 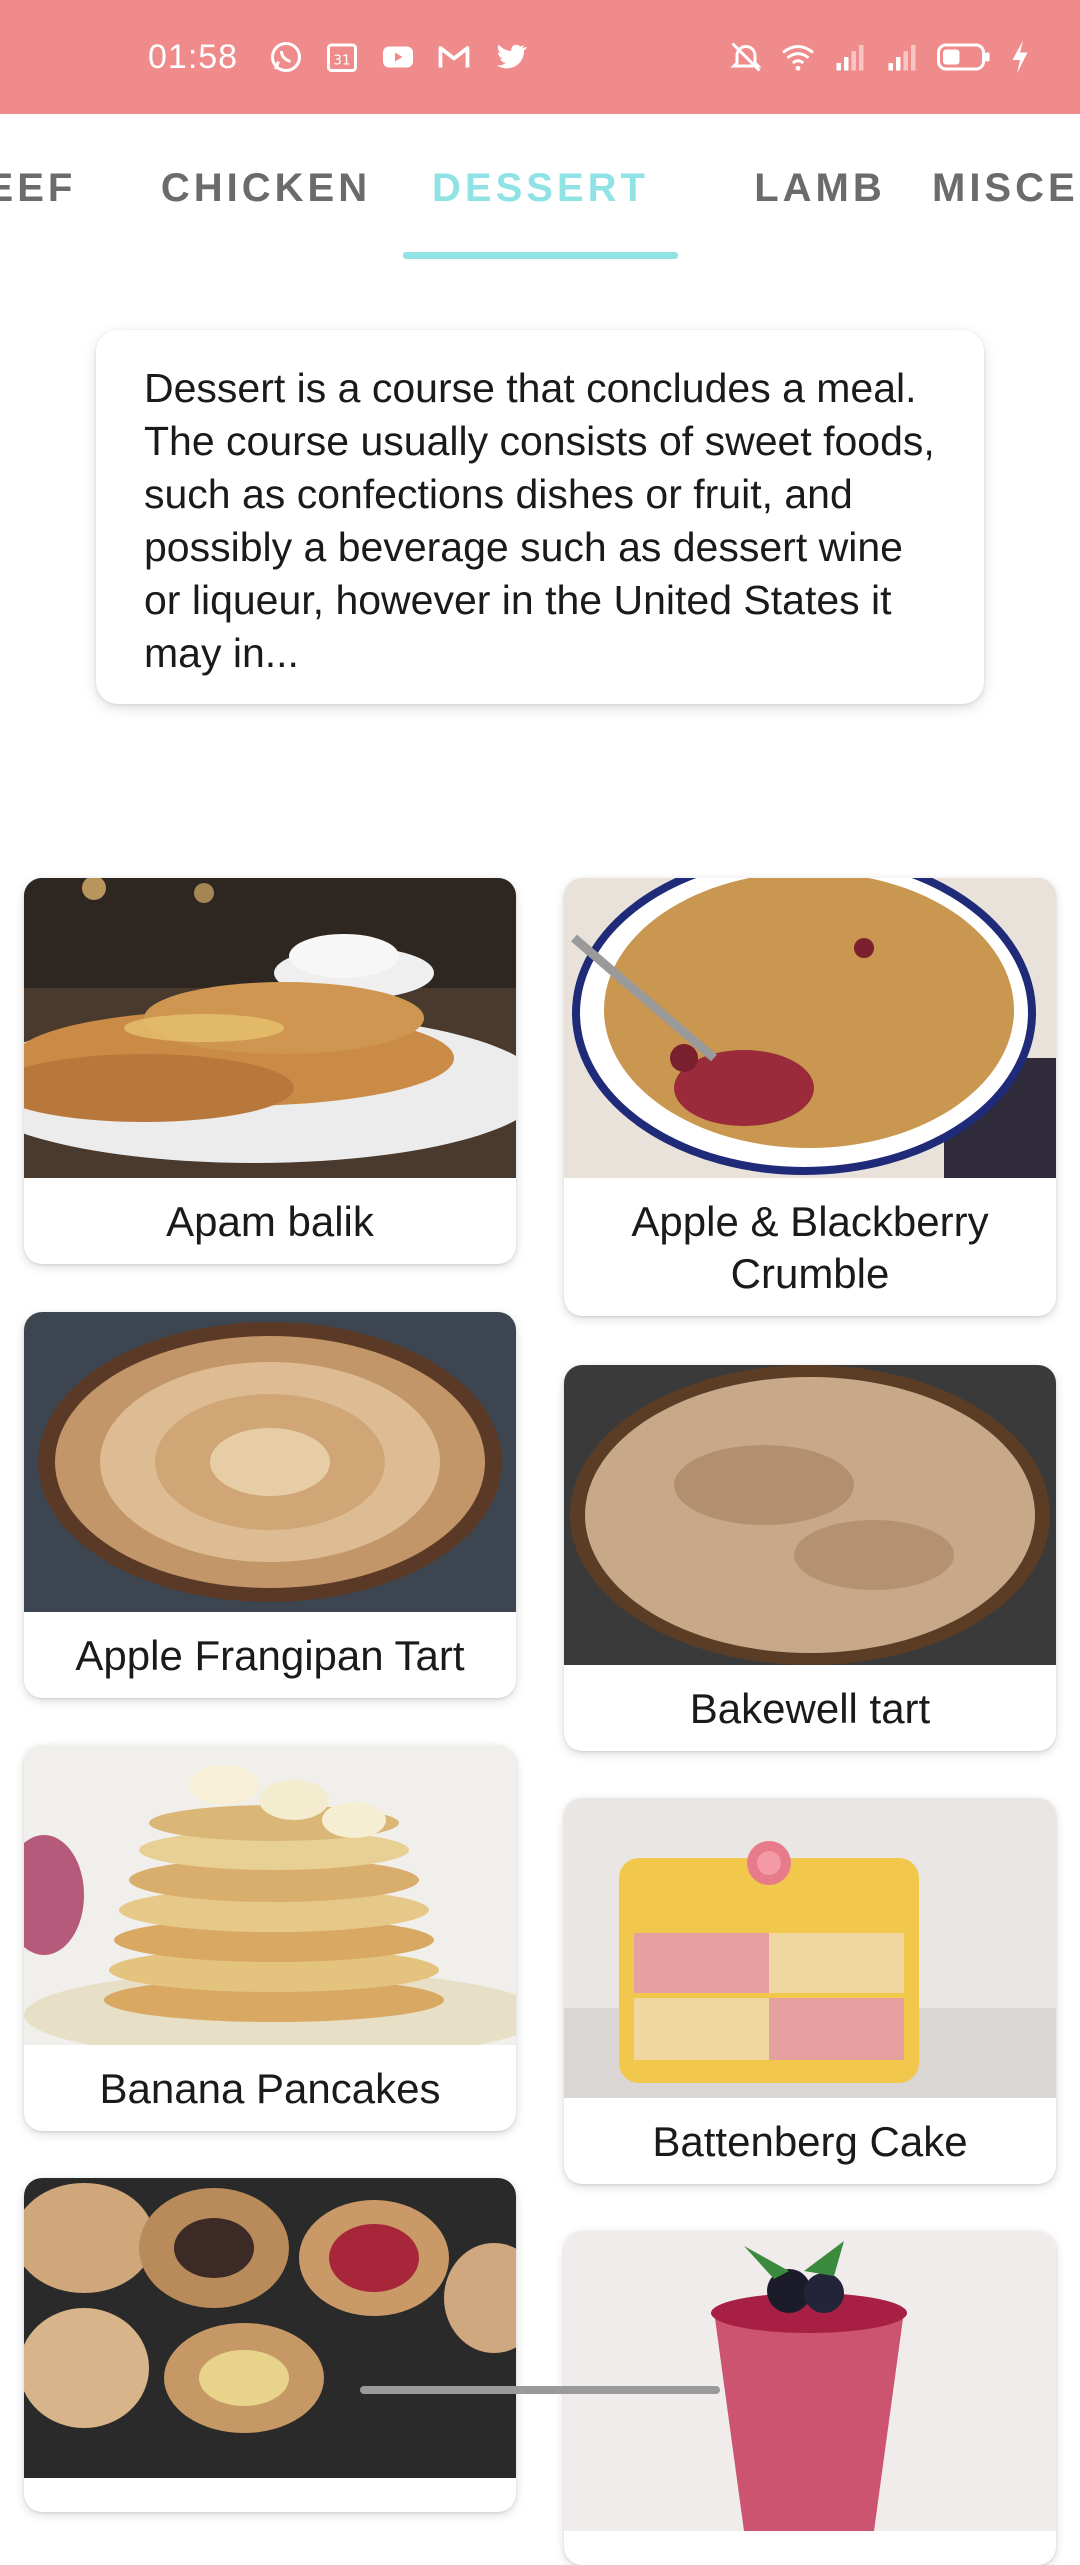 I want to click on active-tab-indicator, so click(x=540, y=255).